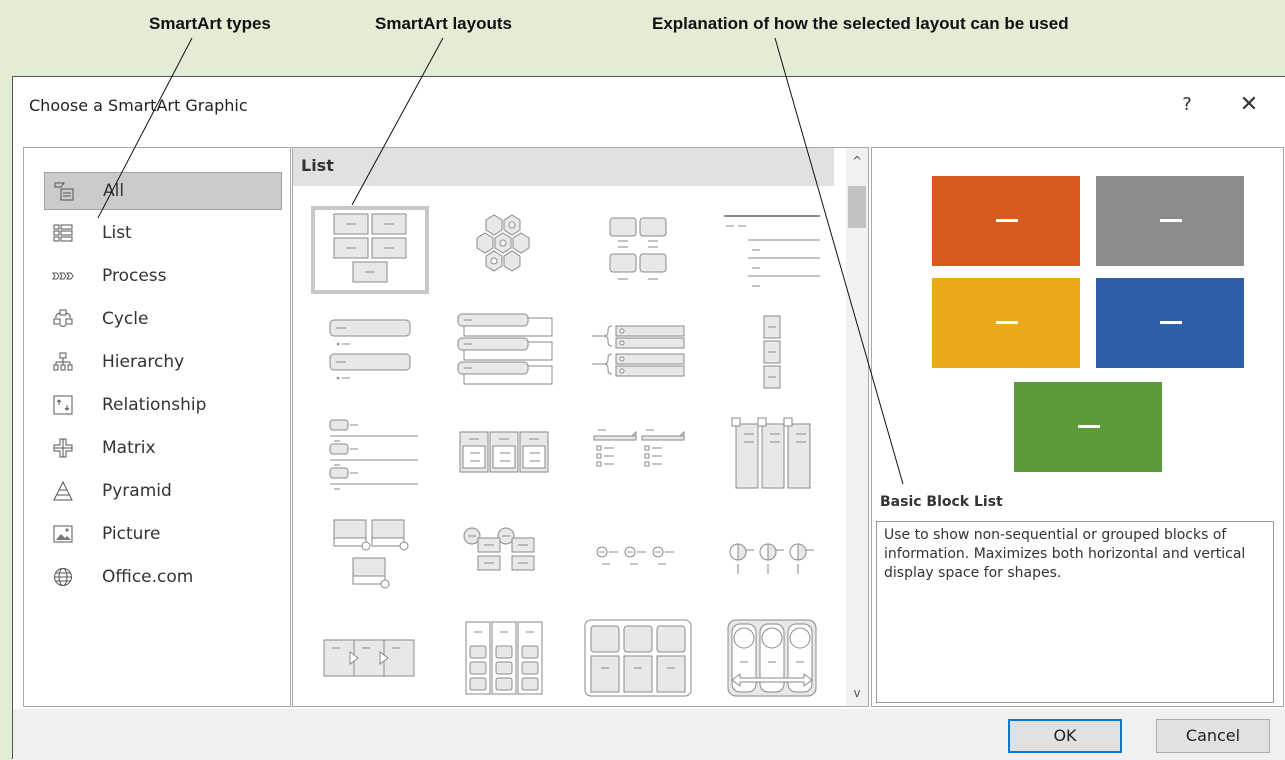 This screenshot has height=760, width=1285. I want to click on category-pyramid: Pyramid, so click(163, 491).